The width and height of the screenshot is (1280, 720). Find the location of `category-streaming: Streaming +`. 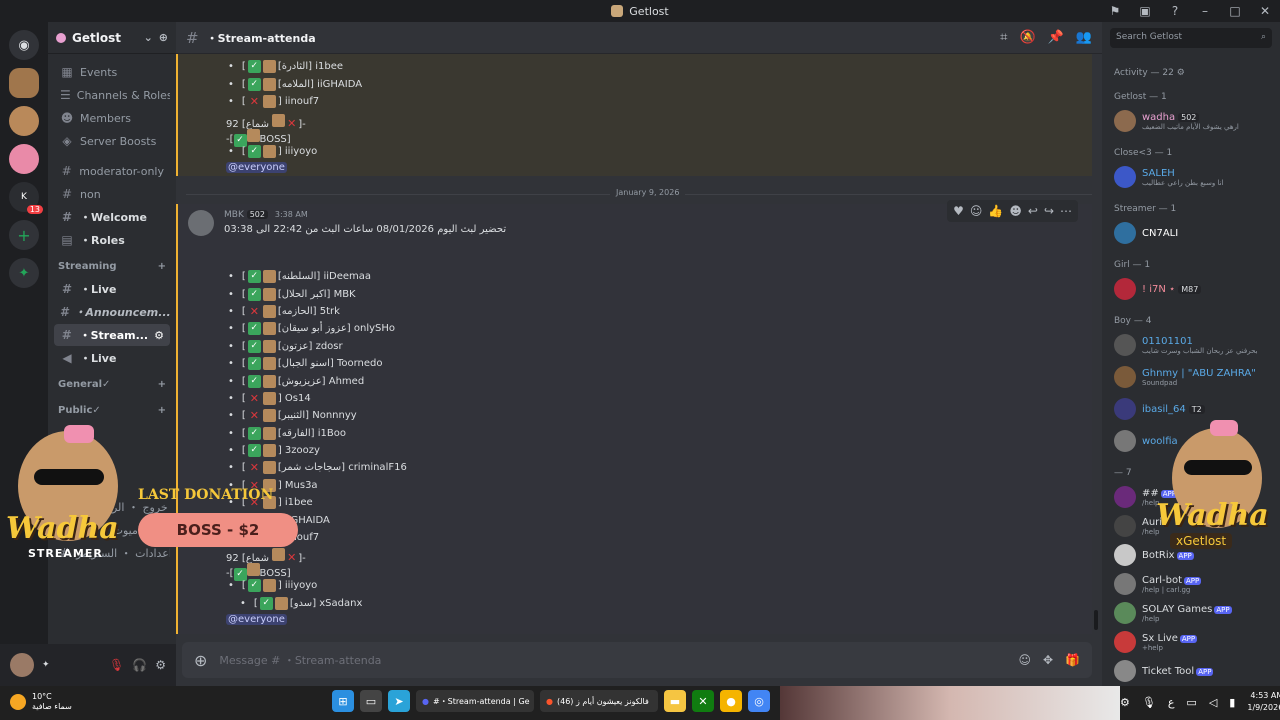

category-streaming: Streaming + is located at coordinates (112, 266).